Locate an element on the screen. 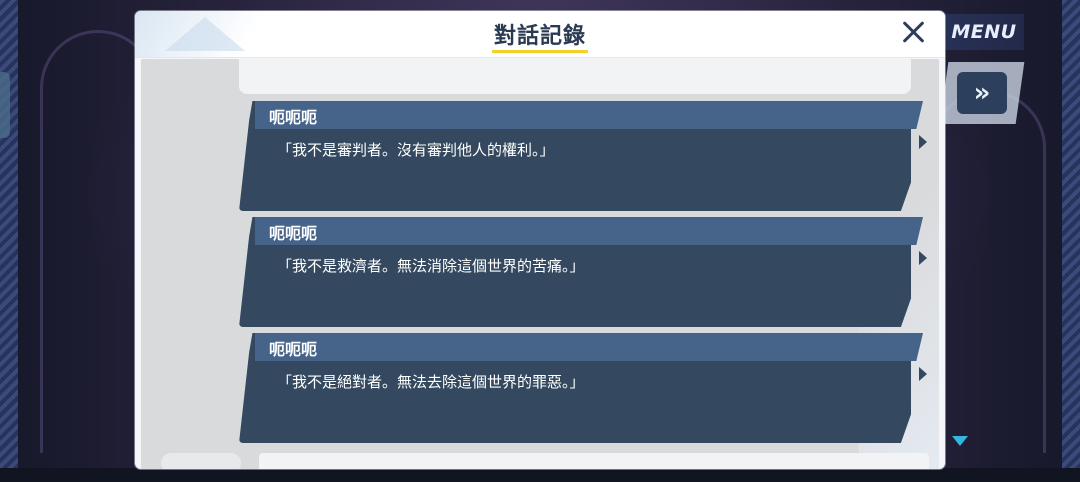  log-entry: 呃呃呃 「我不是審判者。沒有審判他人的權利。」 is located at coordinates (583, 156).